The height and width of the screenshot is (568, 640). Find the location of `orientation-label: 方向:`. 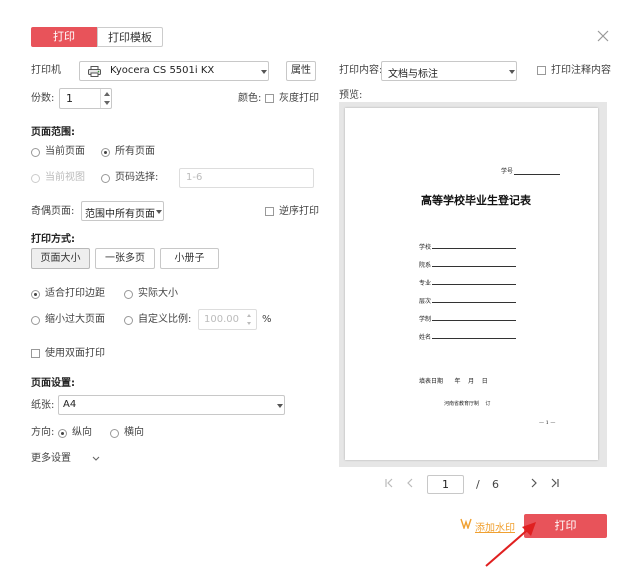

orientation-label: 方向: is located at coordinates (43, 432).